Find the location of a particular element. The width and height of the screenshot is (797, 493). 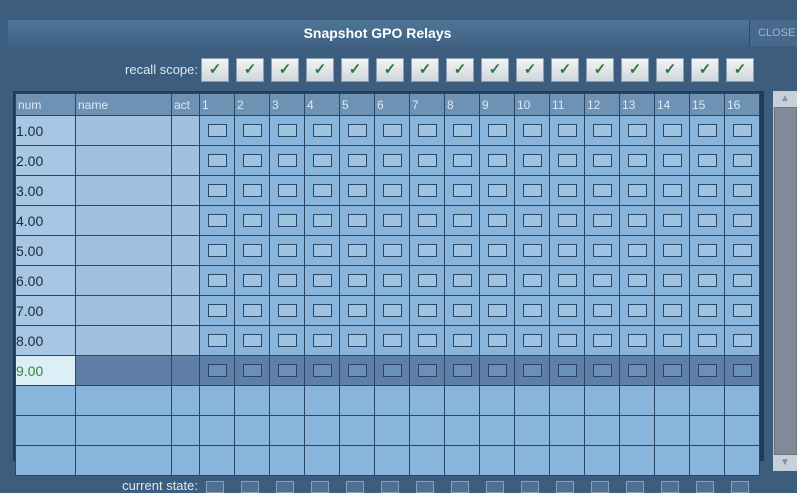

column-header-relay-6: 6 is located at coordinates (392, 104).